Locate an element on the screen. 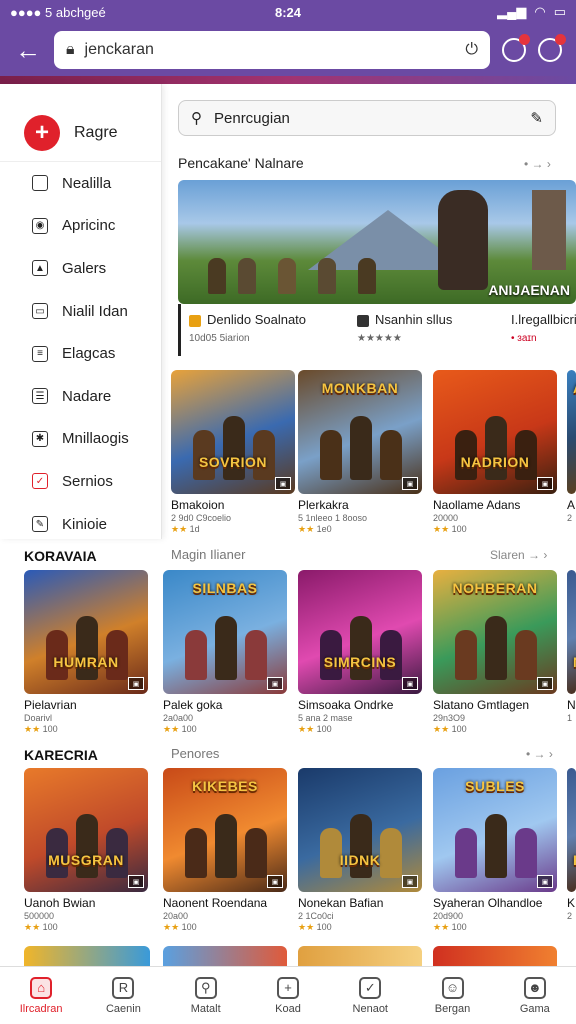 The width and height of the screenshot is (576, 1024). game-title: N is located at coordinates (571, 705).